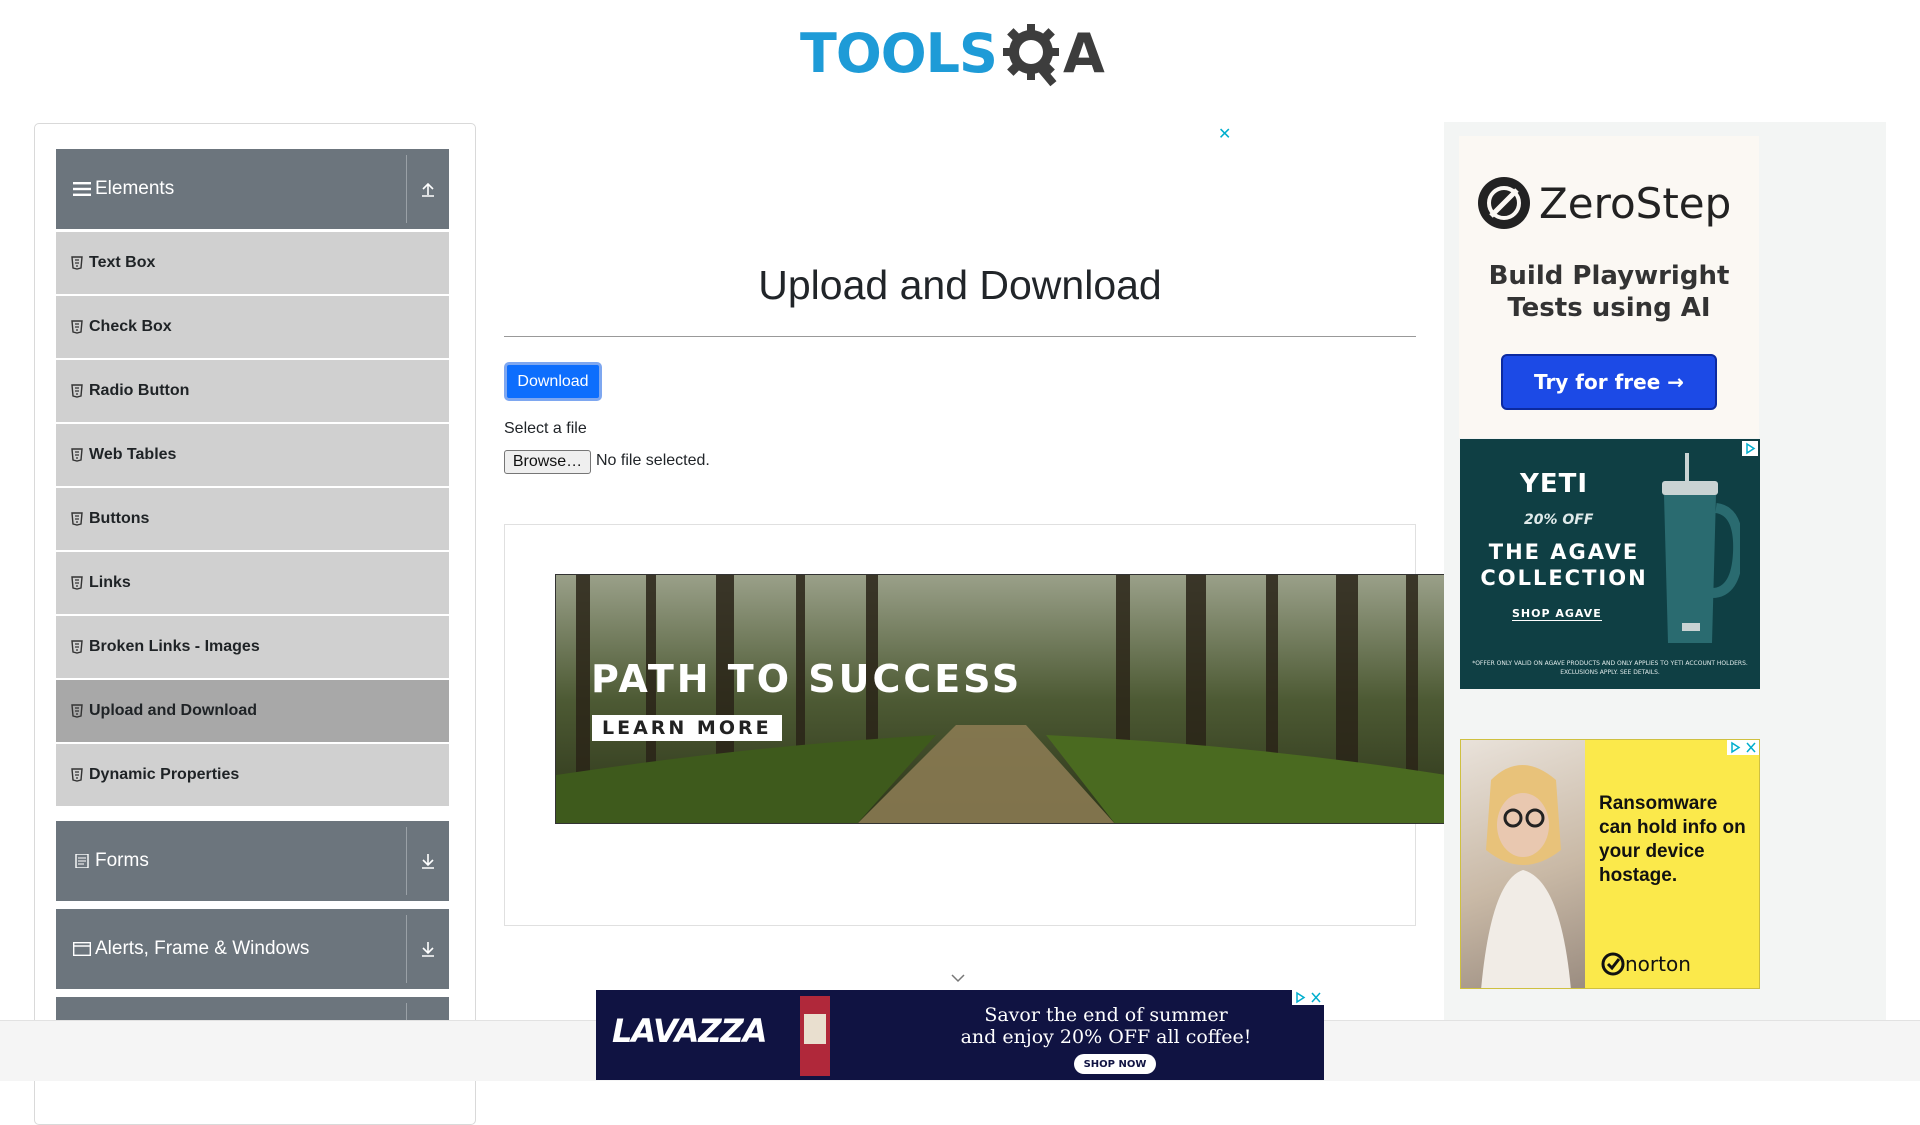  I want to click on group-header-alerts-frame-windows: Alerts, Frame & Windows, so click(252, 949).